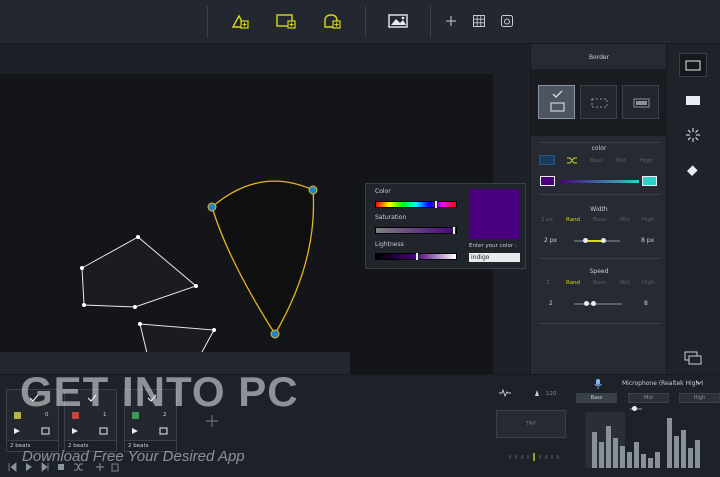 This screenshot has height=477, width=720. Describe the element at coordinates (599, 57) in the screenshot. I see `border-title: Border` at that location.